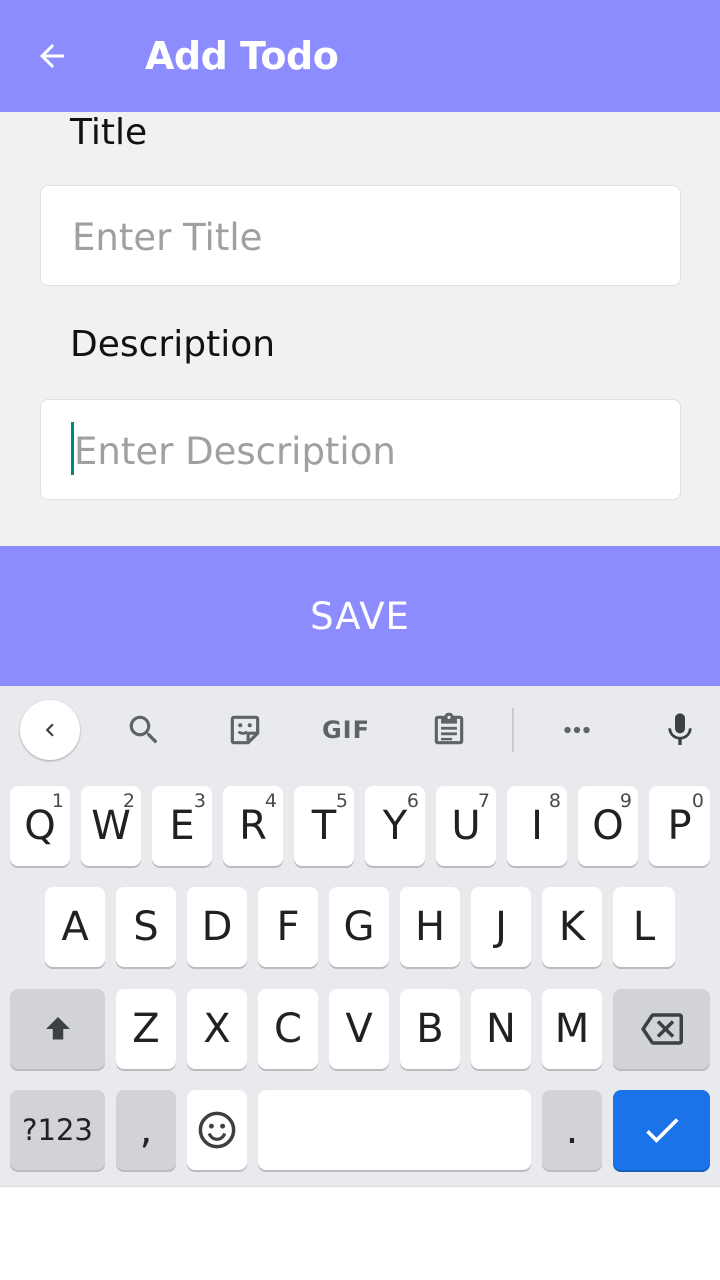 Image resolution: width=720 pixels, height=1280 pixels. I want to click on more-icon, so click(577, 730).